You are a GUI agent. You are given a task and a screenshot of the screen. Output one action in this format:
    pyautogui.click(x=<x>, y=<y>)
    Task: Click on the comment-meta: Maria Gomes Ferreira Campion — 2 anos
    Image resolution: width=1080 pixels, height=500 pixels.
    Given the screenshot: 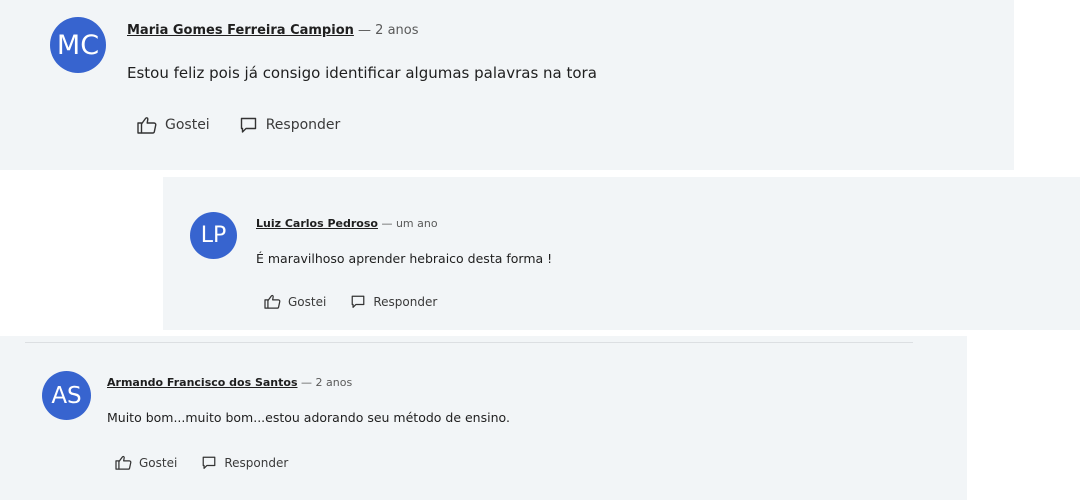 What is the action you would take?
    pyautogui.click(x=273, y=30)
    